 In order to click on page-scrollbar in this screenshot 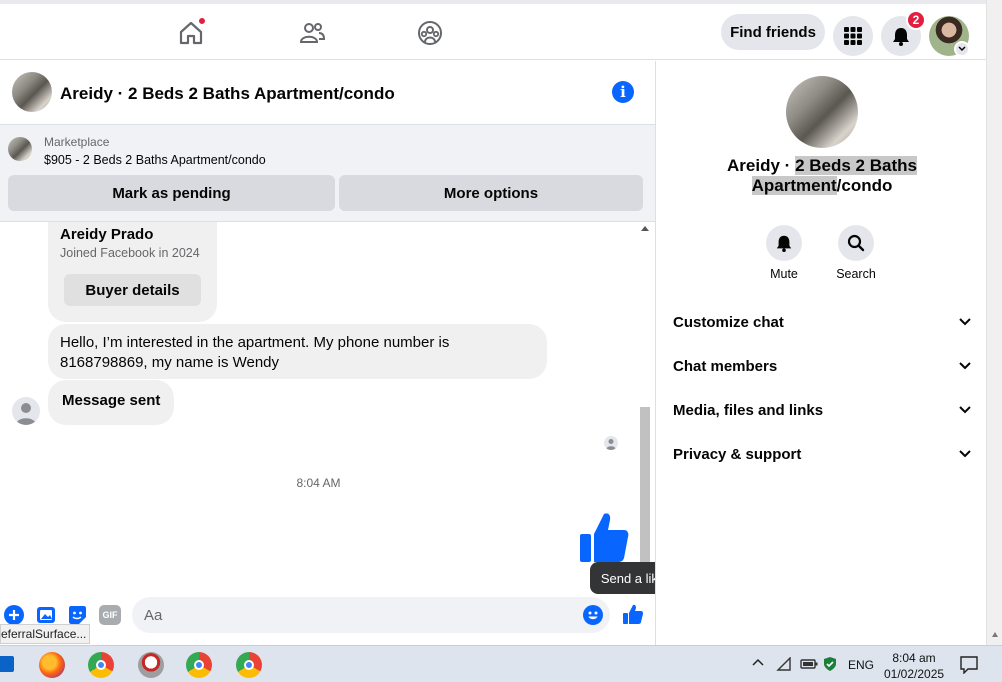, I will do `click(994, 322)`.